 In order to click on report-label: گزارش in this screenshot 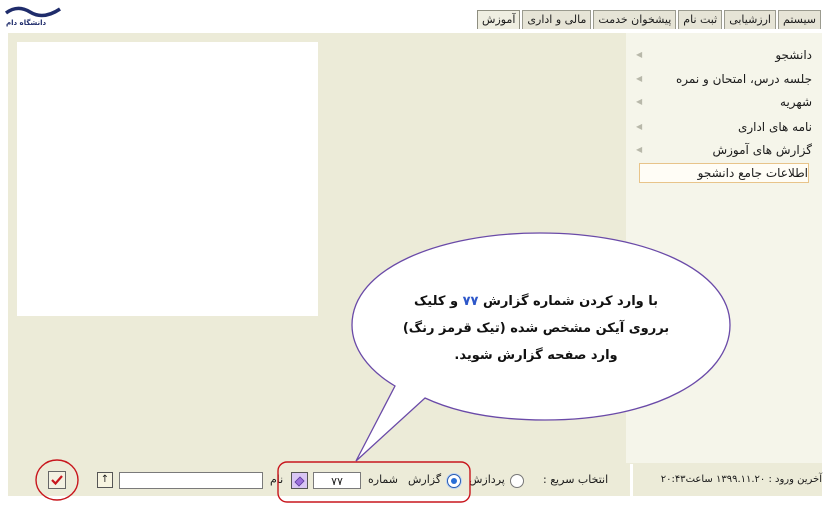, I will do `click(425, 479)`.